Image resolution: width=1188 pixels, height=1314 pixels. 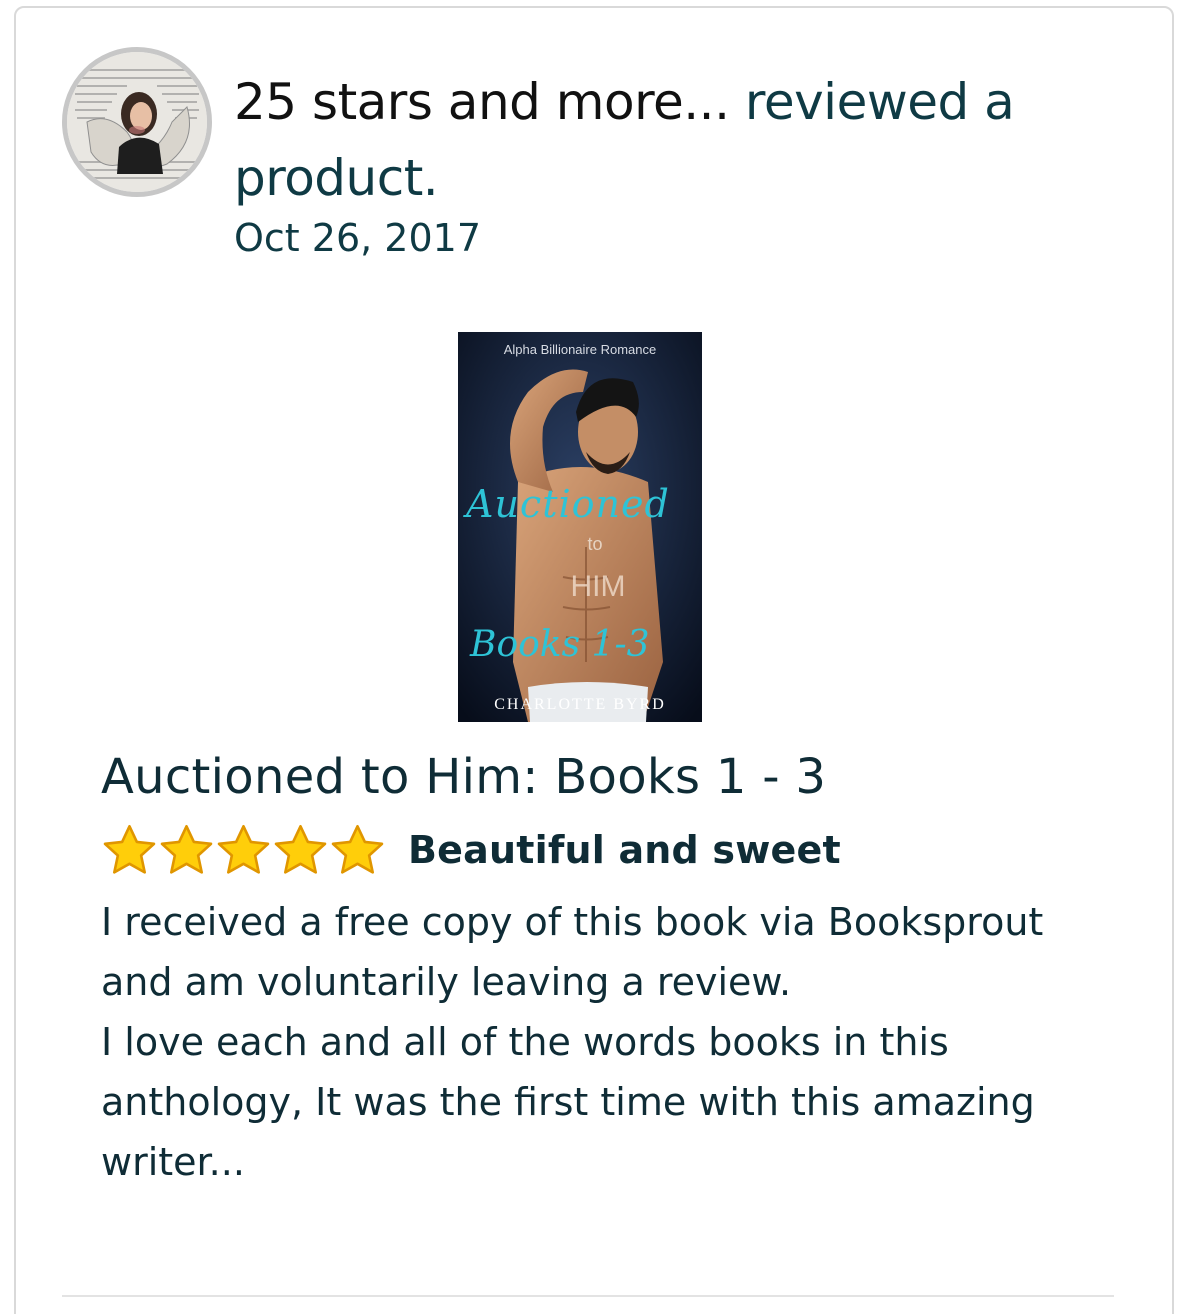 I want to click on star-rating, so click(x=243, y=850).